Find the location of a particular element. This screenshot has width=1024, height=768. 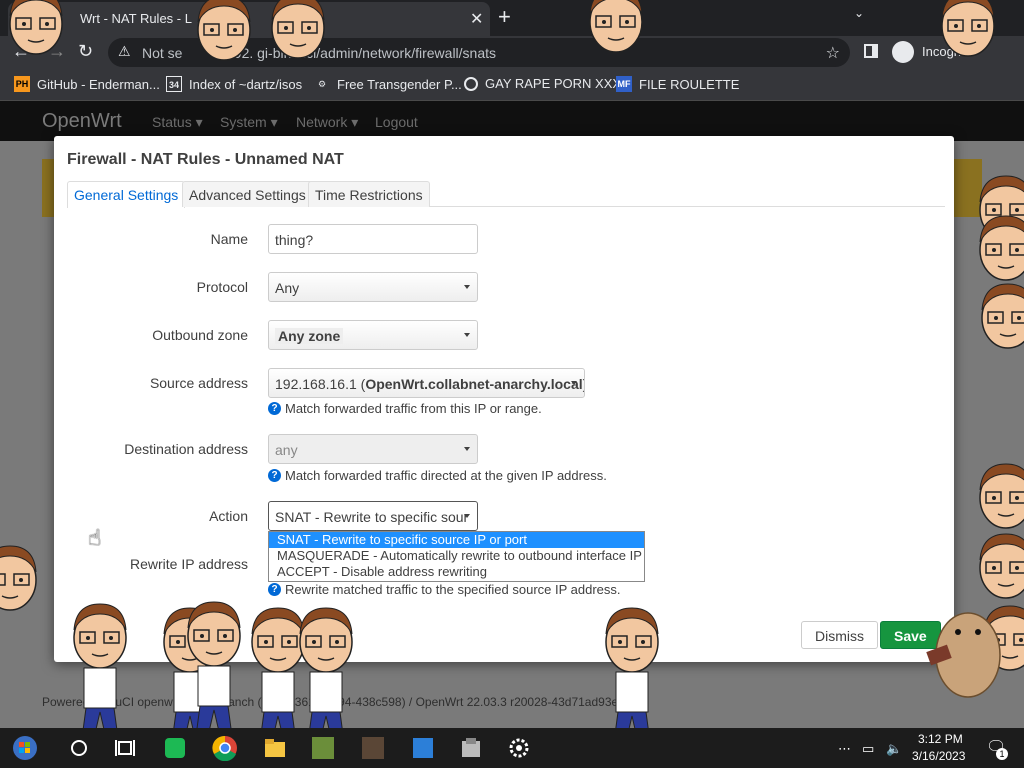

app-box-icon is located at coordinates (471, 748).